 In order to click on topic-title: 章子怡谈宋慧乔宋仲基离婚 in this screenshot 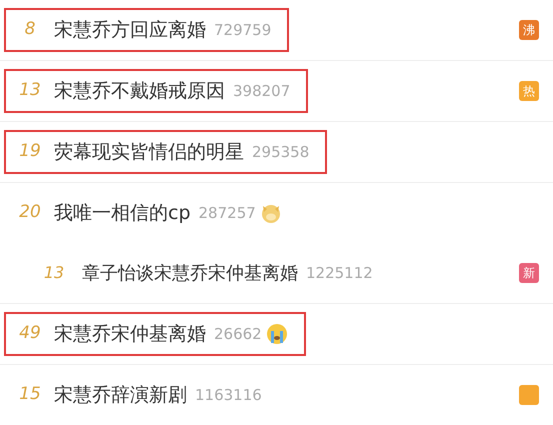, I will do `click(190, 274)`.